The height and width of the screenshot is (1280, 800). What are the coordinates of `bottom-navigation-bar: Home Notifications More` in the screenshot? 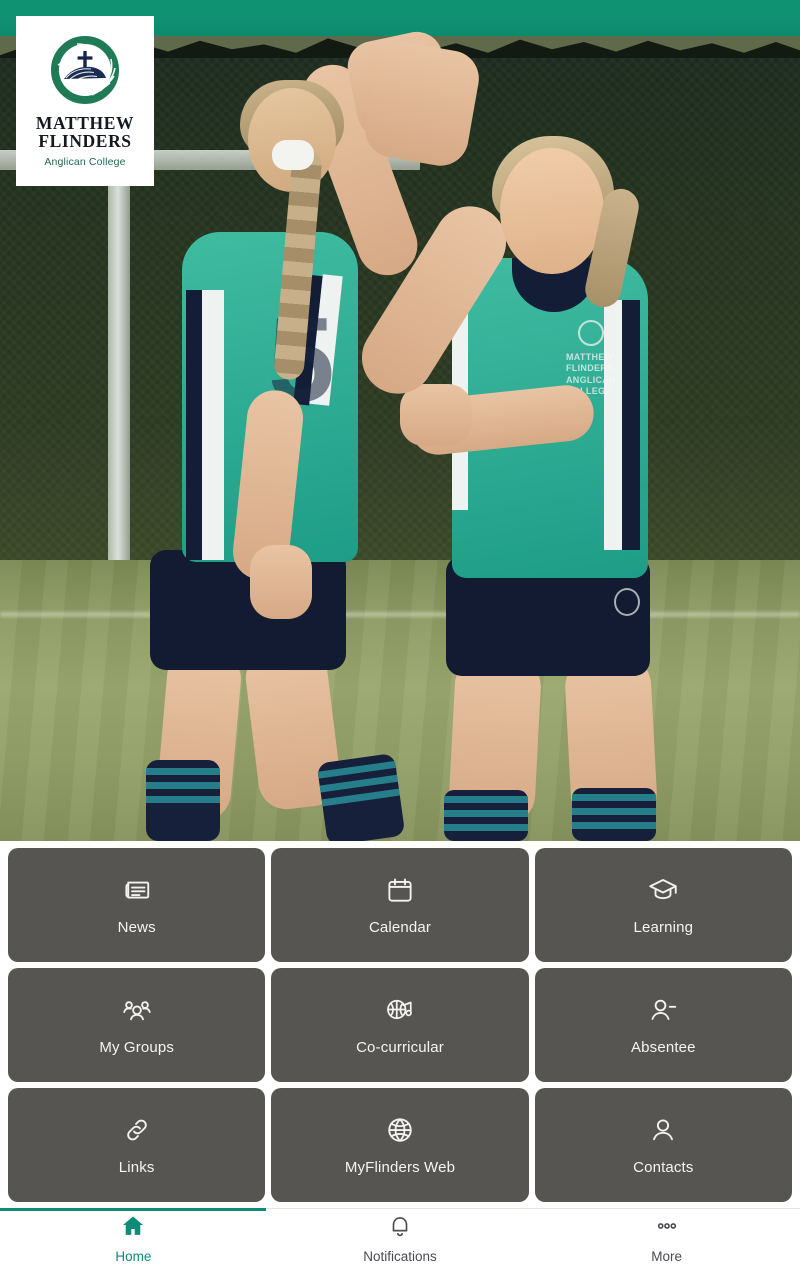 It's located at (400, 1244).